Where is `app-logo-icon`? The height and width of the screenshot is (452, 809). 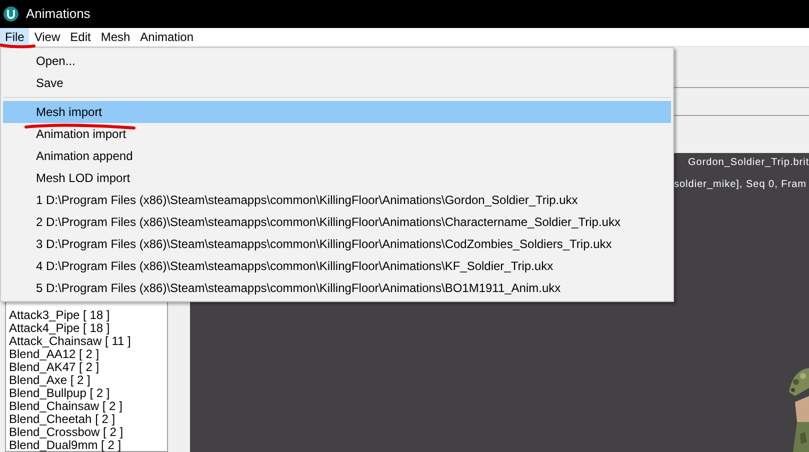
app-logo-icon is located at coordinates (11, 14).